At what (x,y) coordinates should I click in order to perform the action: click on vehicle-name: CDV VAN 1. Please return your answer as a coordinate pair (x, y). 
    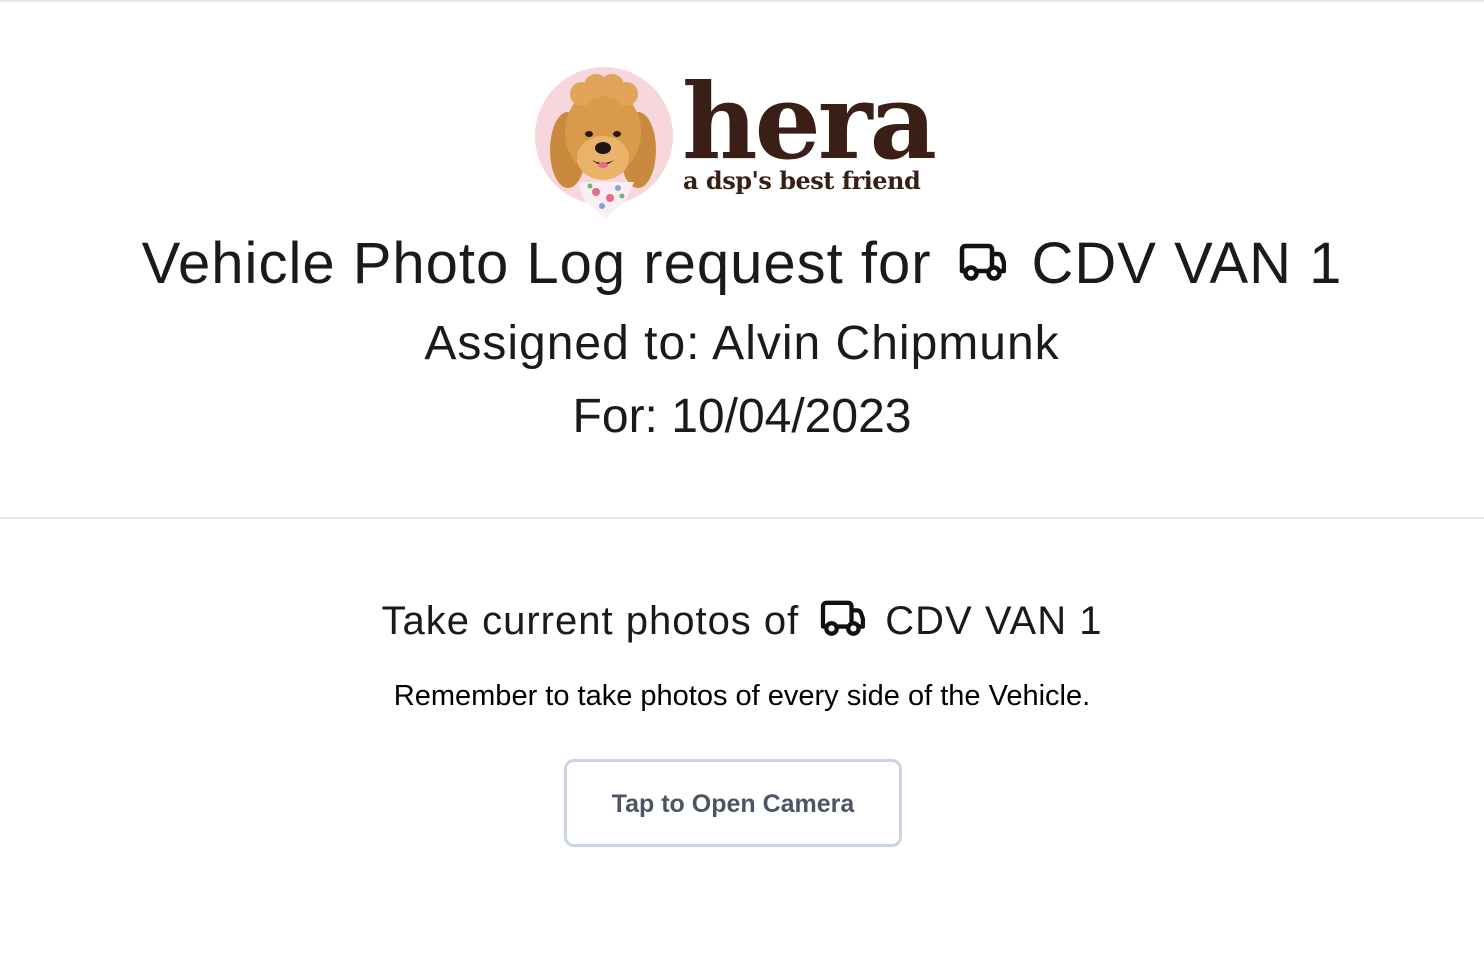
    Looking at the image, I should click on (1187, 263).